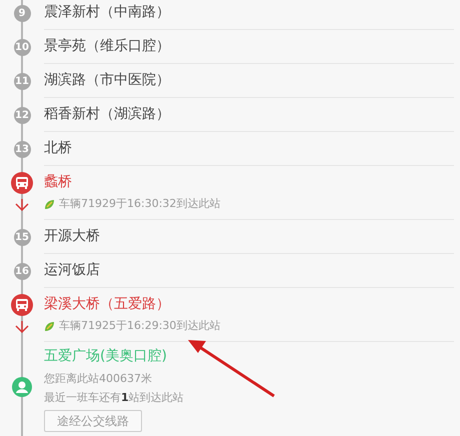  I want to click on stop-name: 震泽新村（中南路）, so click(107, 12).